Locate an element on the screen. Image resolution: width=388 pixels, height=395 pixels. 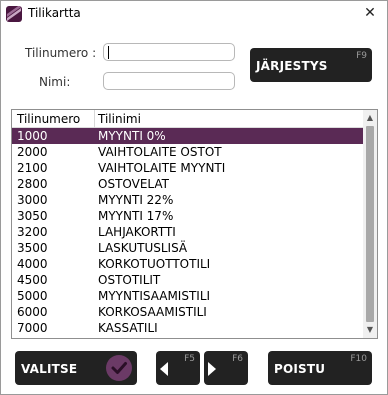
account-name-cell: KORKOSAAMISTILI is located at coordinates (152, 312).